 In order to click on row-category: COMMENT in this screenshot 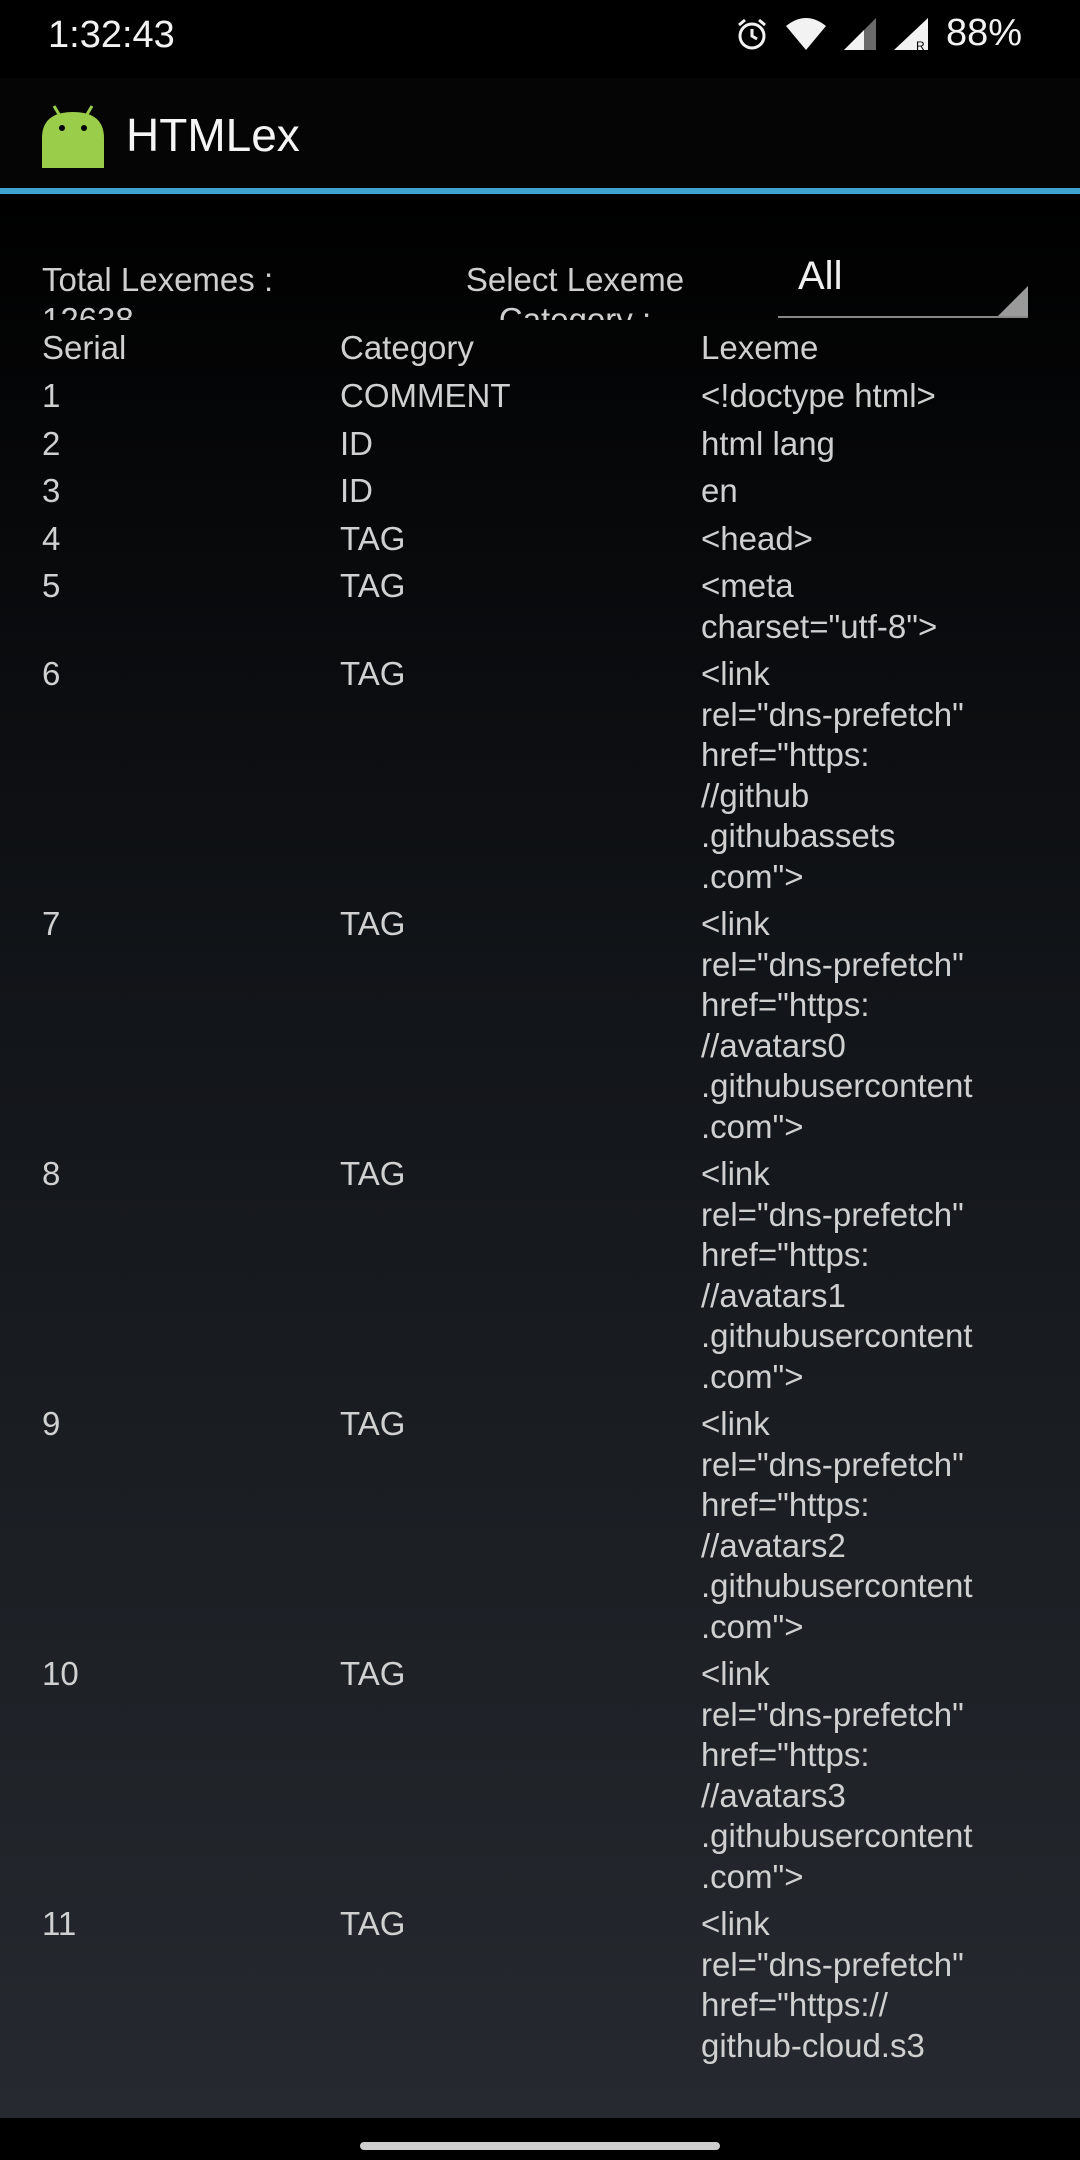, I will do `click(425, 395)`.